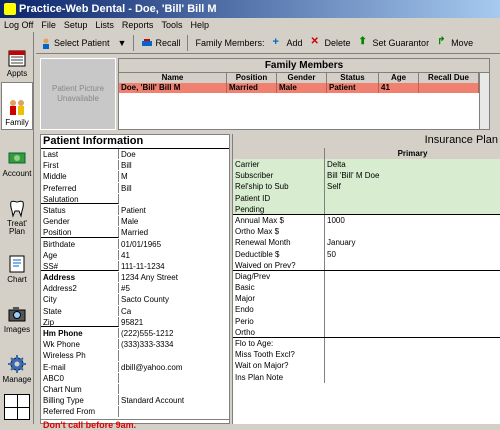  I want to click on insurance-value: Delta, so click(412, 165).